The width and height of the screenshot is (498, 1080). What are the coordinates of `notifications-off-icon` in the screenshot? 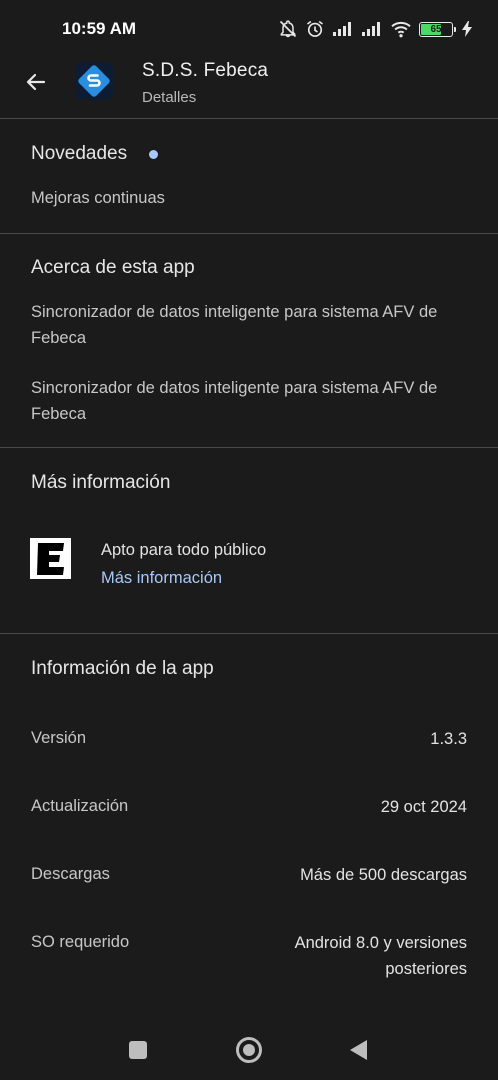 It's located at (288, 29).